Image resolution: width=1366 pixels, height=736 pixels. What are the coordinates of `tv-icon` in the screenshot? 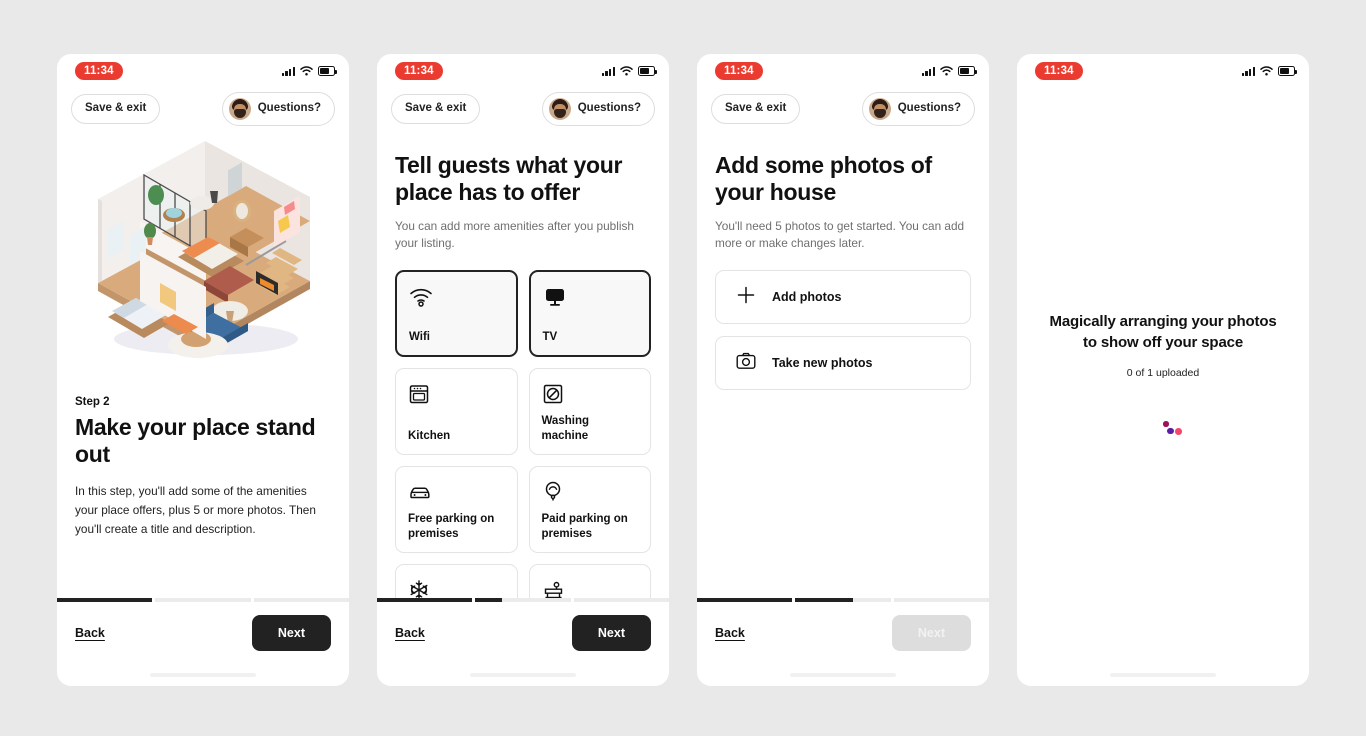 It's located at (590, 297).